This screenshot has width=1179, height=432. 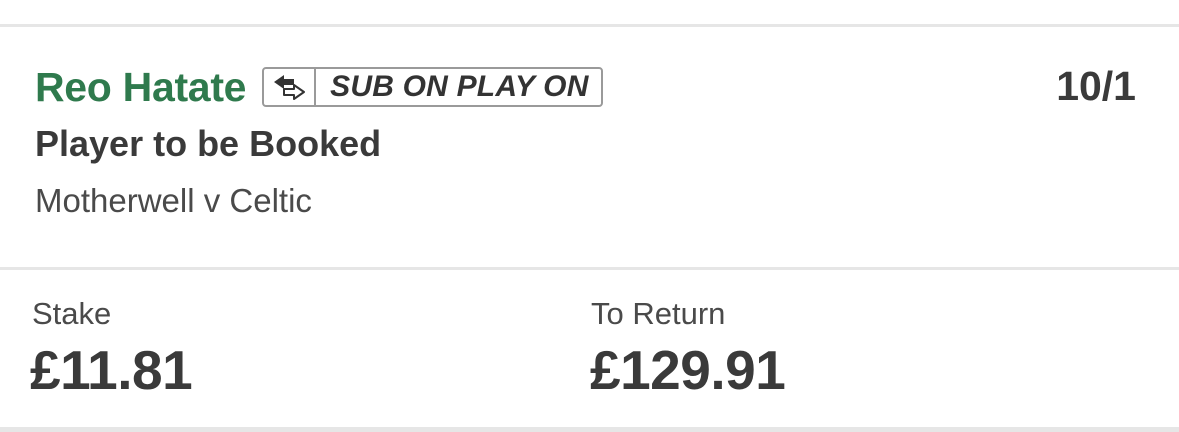 What do you see at coordinates (589, 268) in the screenshot?
I see `middle-divider` at bounding box center [589, 268].